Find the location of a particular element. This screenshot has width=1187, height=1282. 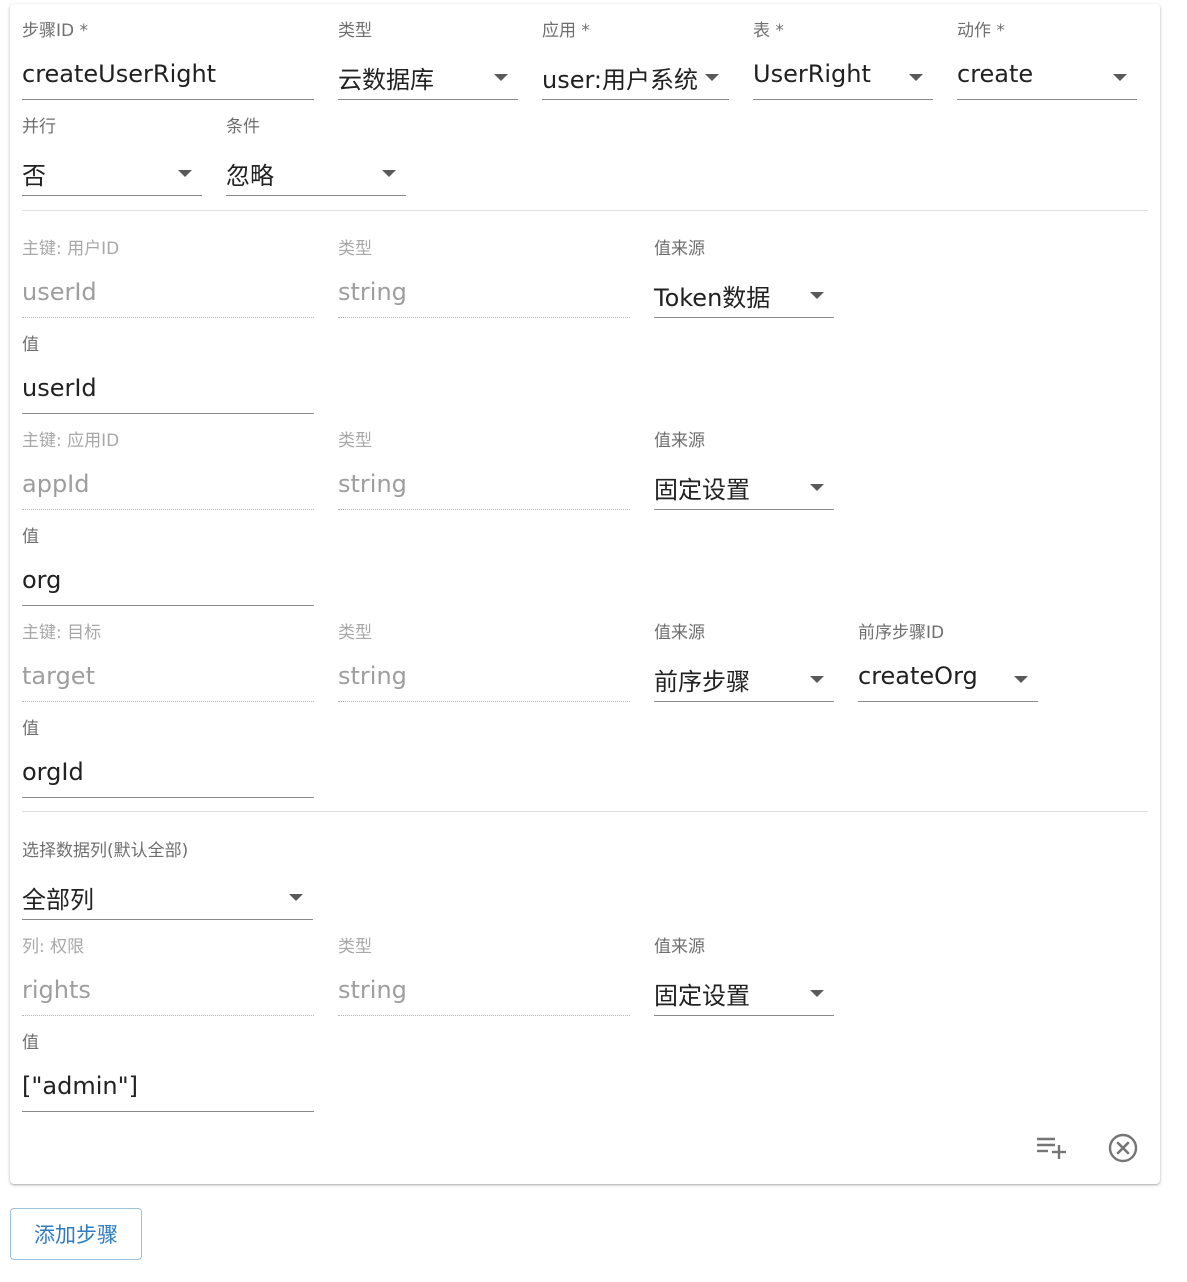

columns-select: 选择数据列(默认全部) 全部列 is located at coordinates (167, 879).